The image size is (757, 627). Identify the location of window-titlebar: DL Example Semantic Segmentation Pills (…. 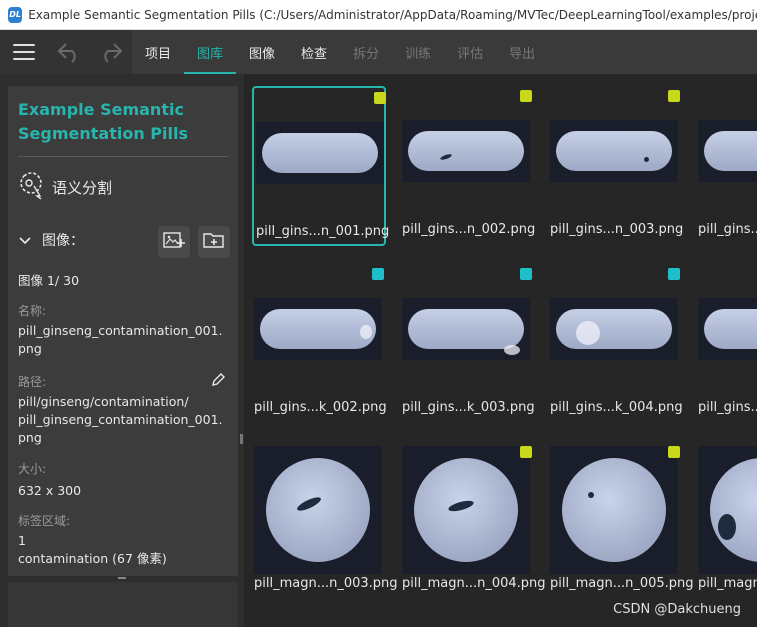
(378, 15).